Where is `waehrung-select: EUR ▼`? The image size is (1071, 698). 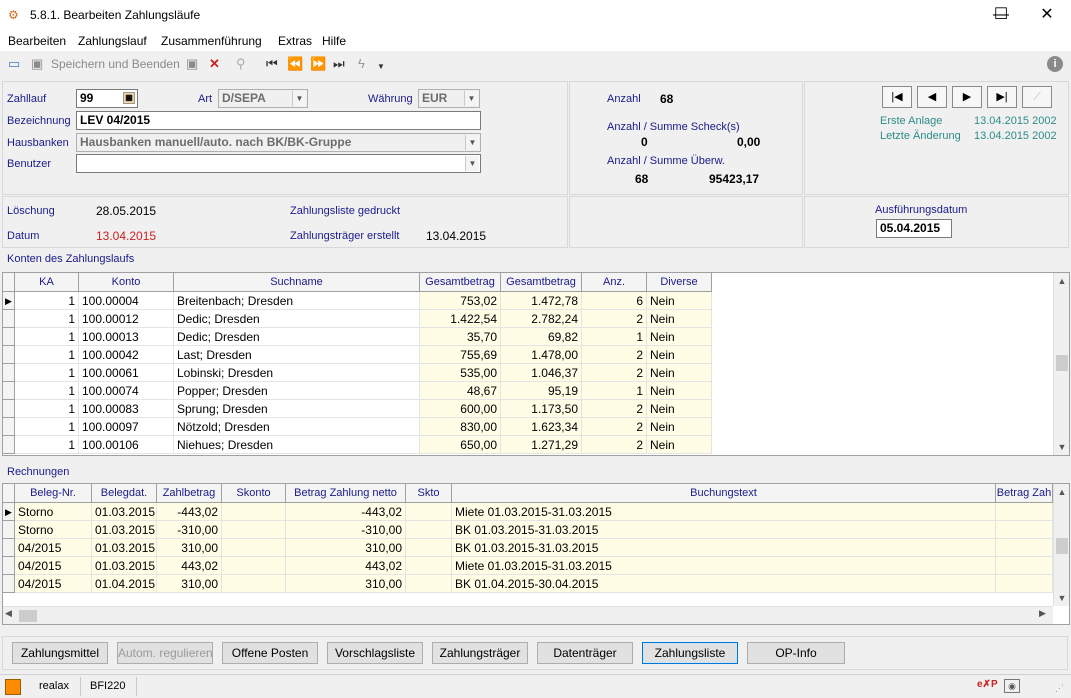 waehrung-select: EUR ▼ is located at coordinates (449, 98).